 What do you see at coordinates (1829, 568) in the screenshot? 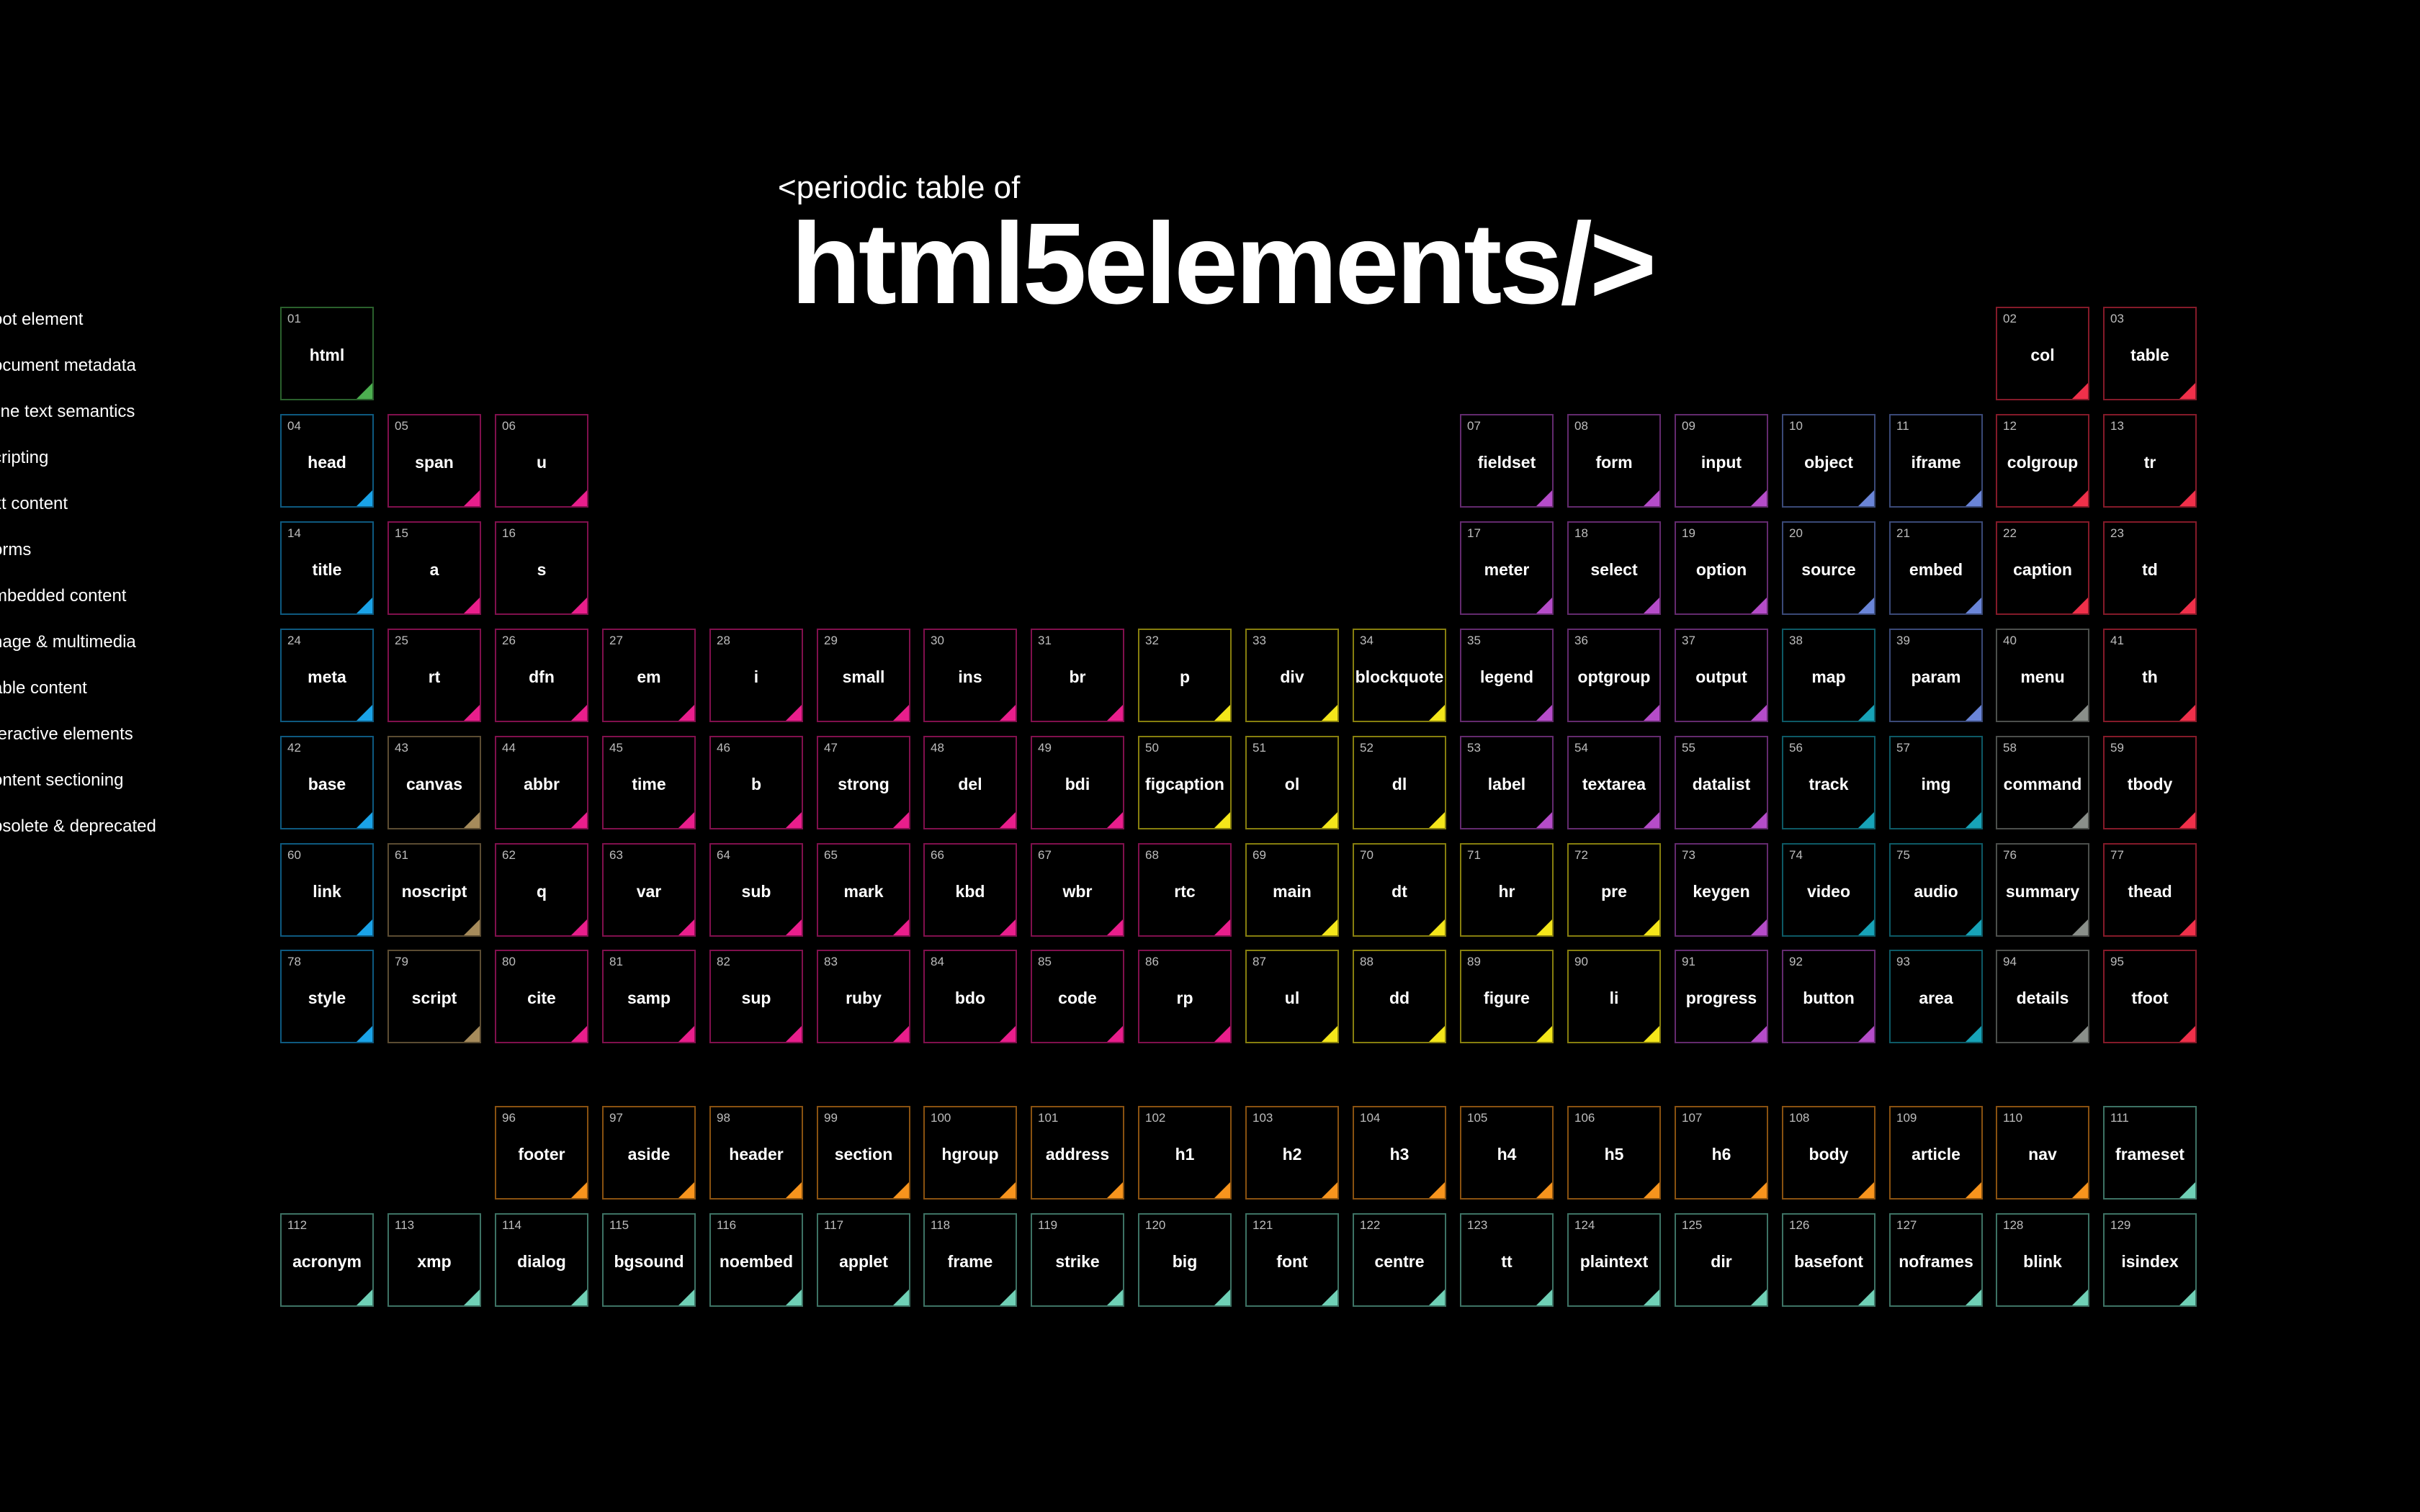
I see `element-cell-source: 20 source` at bounding box center [1829, 568].